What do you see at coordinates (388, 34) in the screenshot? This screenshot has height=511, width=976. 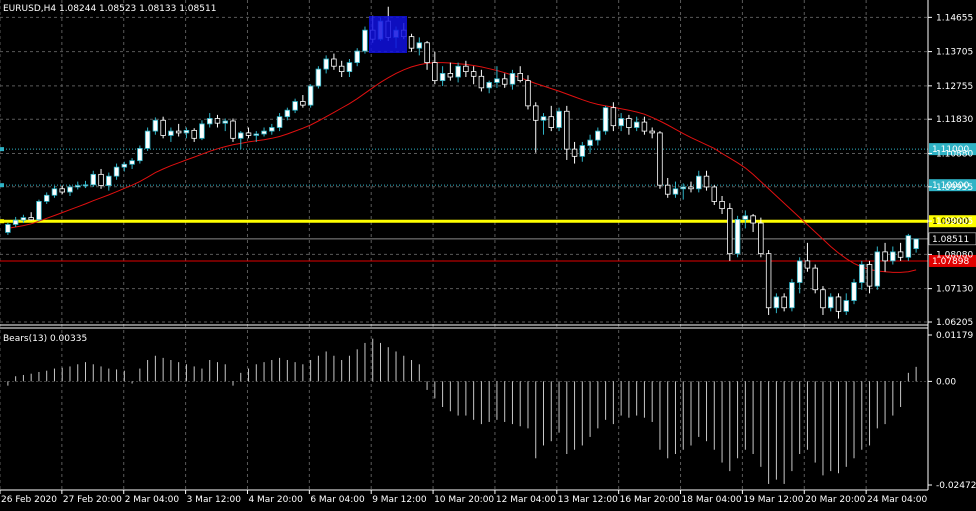 I see `highlight-box` at bounding box center [388, 34].